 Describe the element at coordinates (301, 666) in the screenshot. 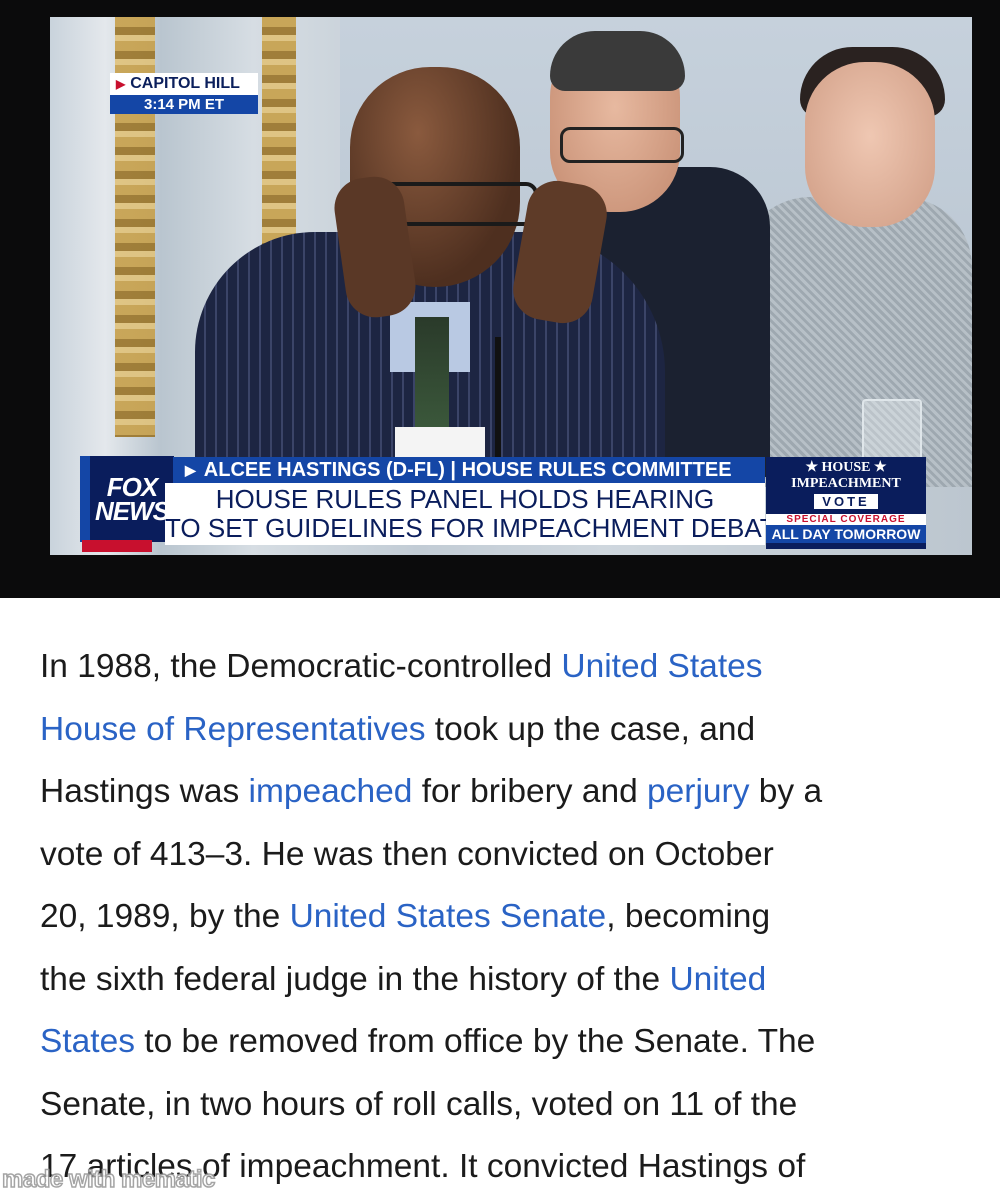

I see `article-text-segment: In 1988, the Democratic-controlled` at that location.